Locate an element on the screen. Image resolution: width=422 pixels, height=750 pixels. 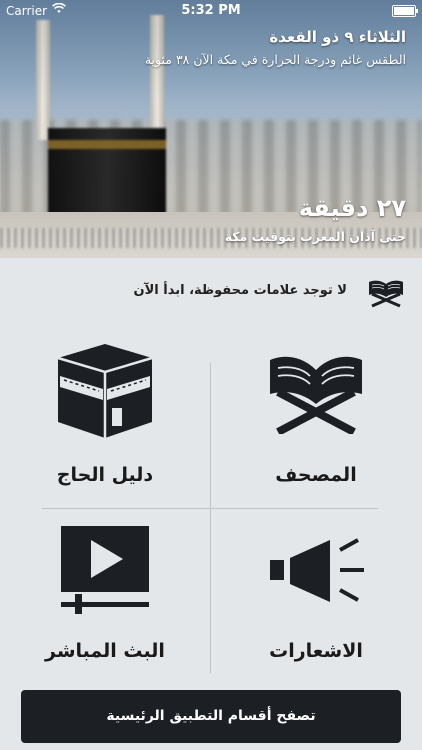
clock: 5:32 PM is located at coordinates (211, 10).